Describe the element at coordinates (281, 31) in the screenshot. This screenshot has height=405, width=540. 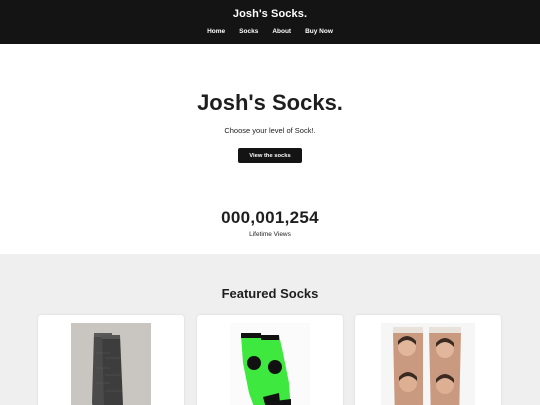
I see `nav-about-link: About` at that location.